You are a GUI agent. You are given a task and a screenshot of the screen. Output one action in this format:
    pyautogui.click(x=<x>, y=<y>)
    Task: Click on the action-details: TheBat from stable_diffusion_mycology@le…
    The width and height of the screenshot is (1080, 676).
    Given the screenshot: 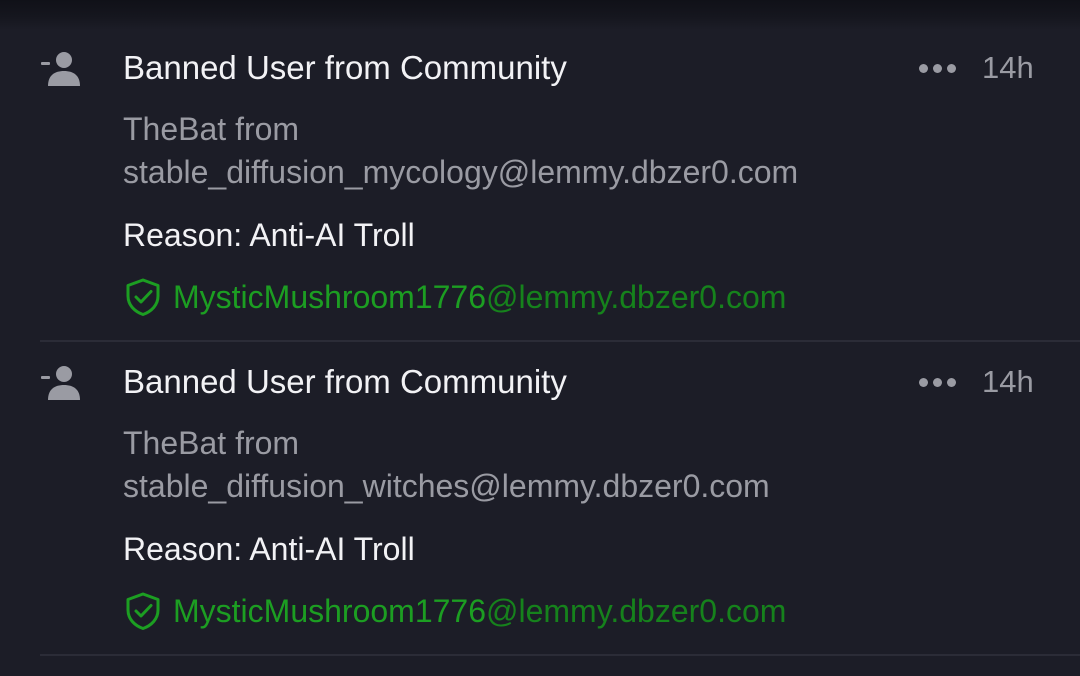 What is the action you would take?
    pyautogui.click(x=573, y=151)
    